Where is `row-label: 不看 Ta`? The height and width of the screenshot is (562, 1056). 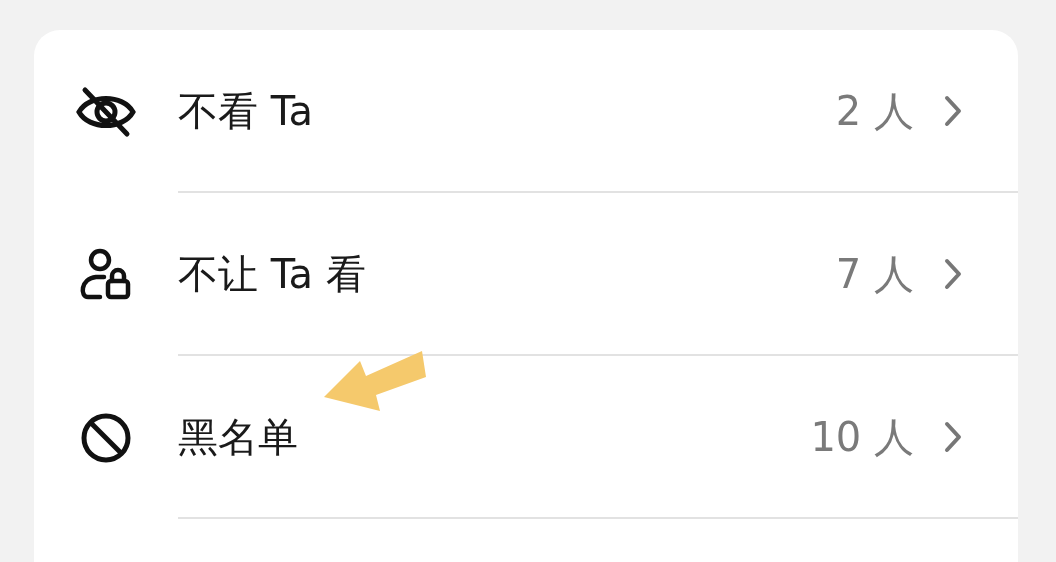 row-label: 不看 Ta is located at coordinates (246, 111).